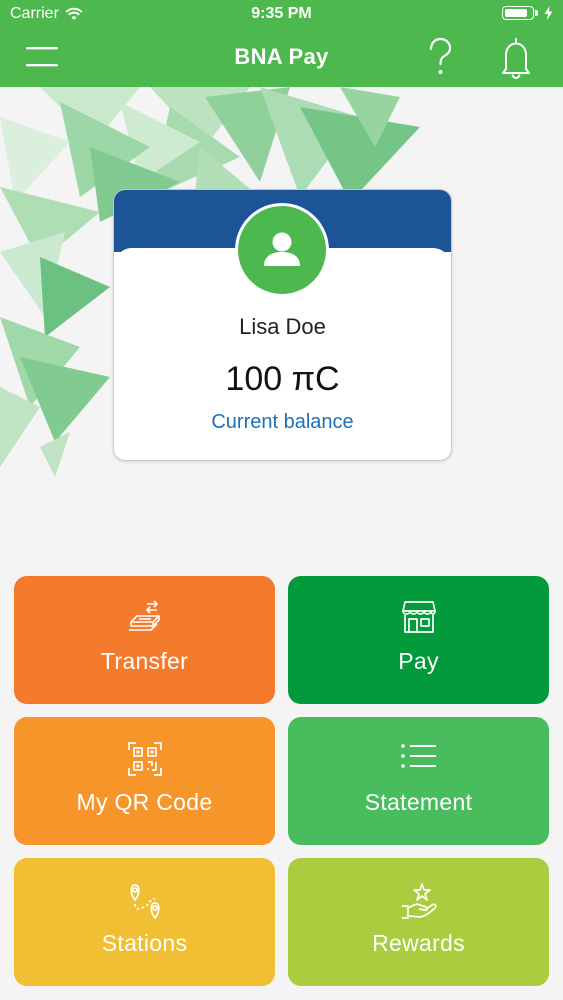 Image resolution: width=563 pixels, height=1000 pixels. I want to click on navigation-bar: BNA Pay, so click(281, 58).